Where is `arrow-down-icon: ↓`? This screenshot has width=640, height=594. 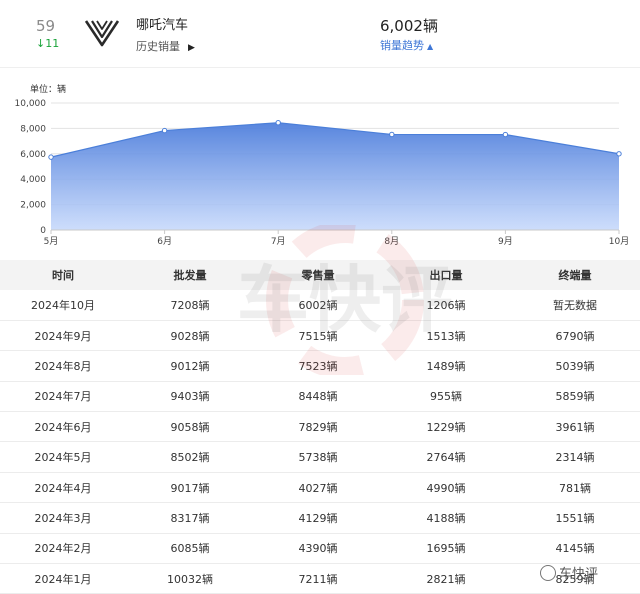 arrow-down-icon: ↓ is located at coordinates (41, 43).